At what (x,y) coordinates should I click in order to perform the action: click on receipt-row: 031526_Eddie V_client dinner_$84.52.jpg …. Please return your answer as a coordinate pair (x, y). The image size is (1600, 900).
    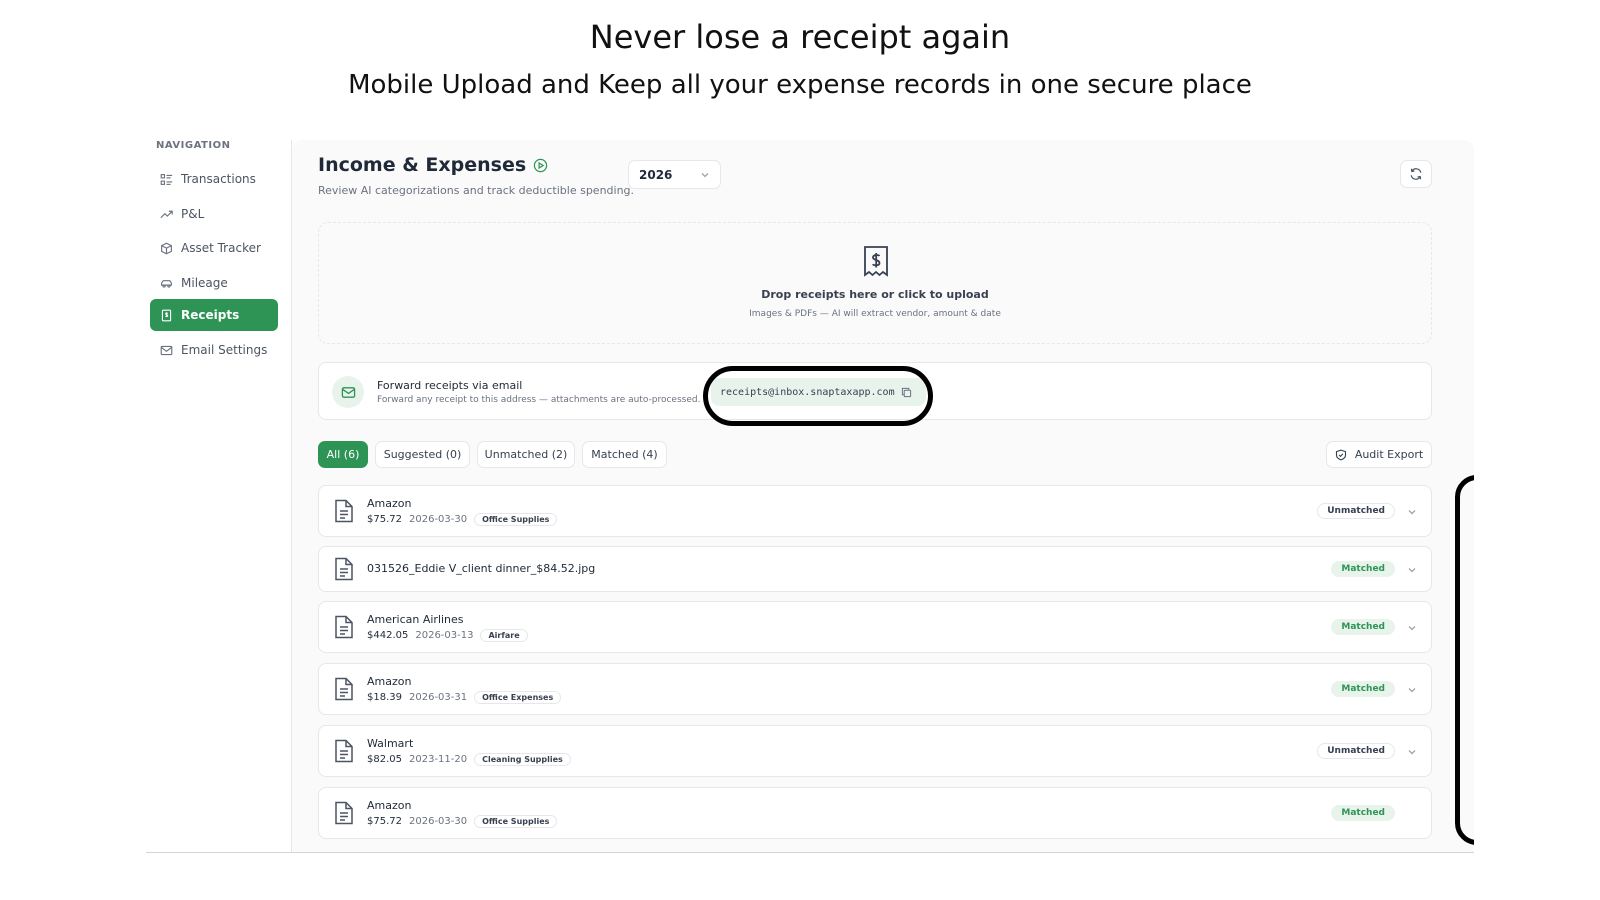
    Looking at the image, I should click on (875, 569).